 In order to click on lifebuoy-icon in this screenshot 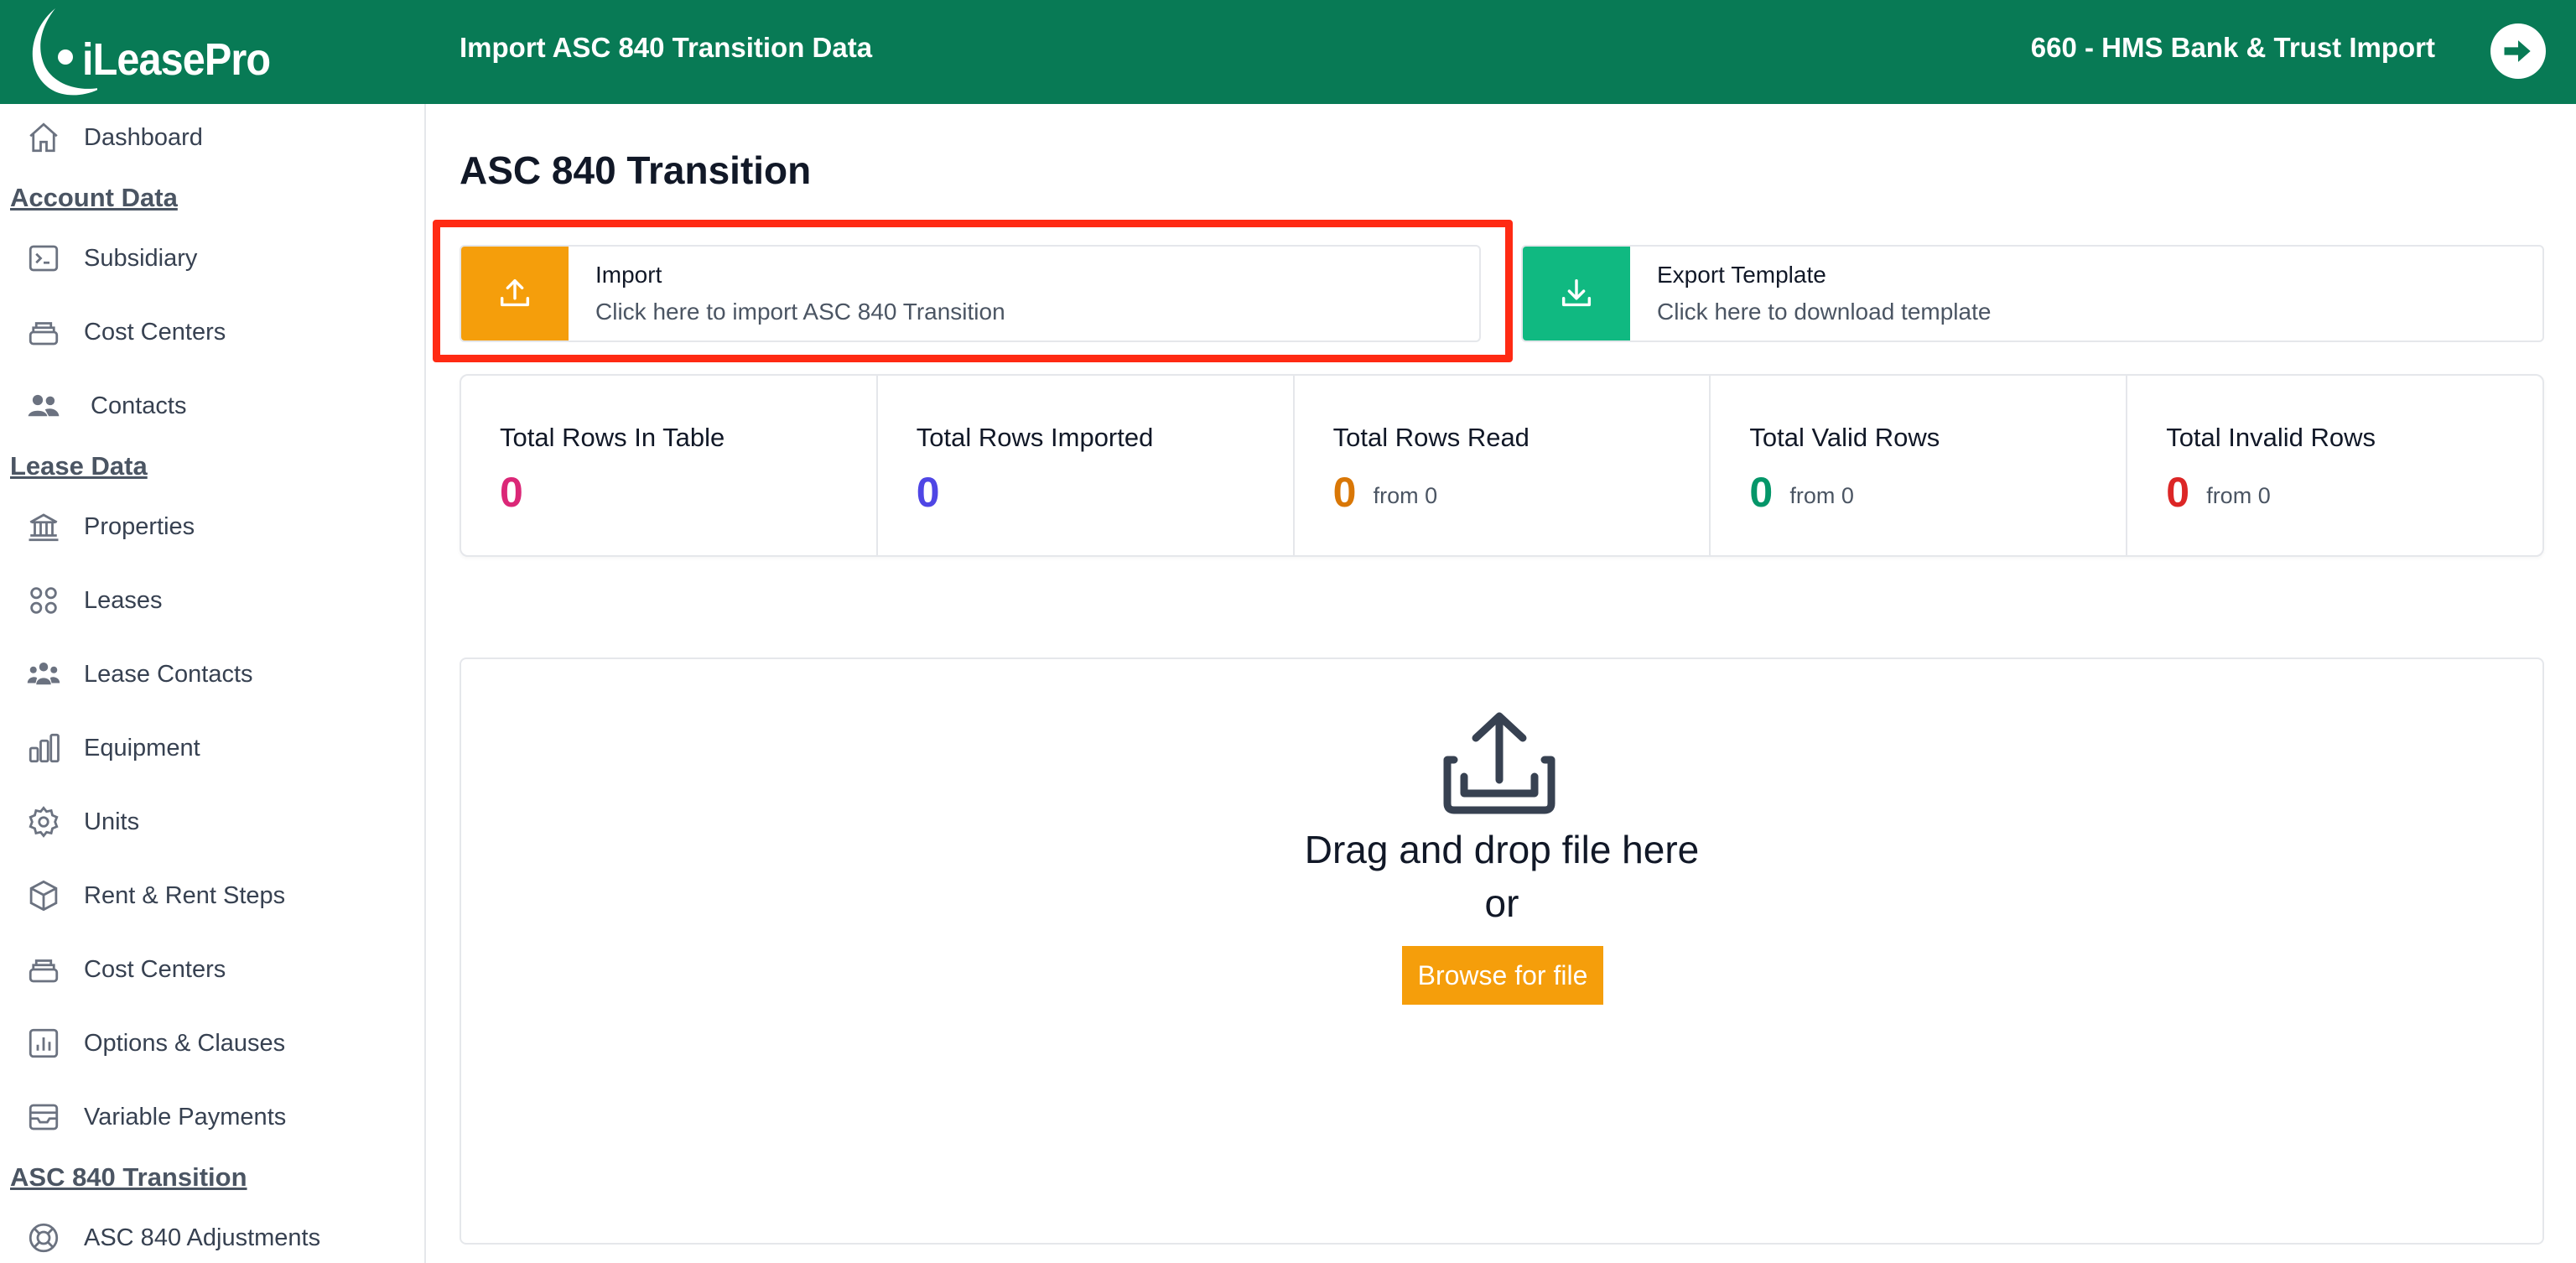, I will do `click(43, 1237)`.